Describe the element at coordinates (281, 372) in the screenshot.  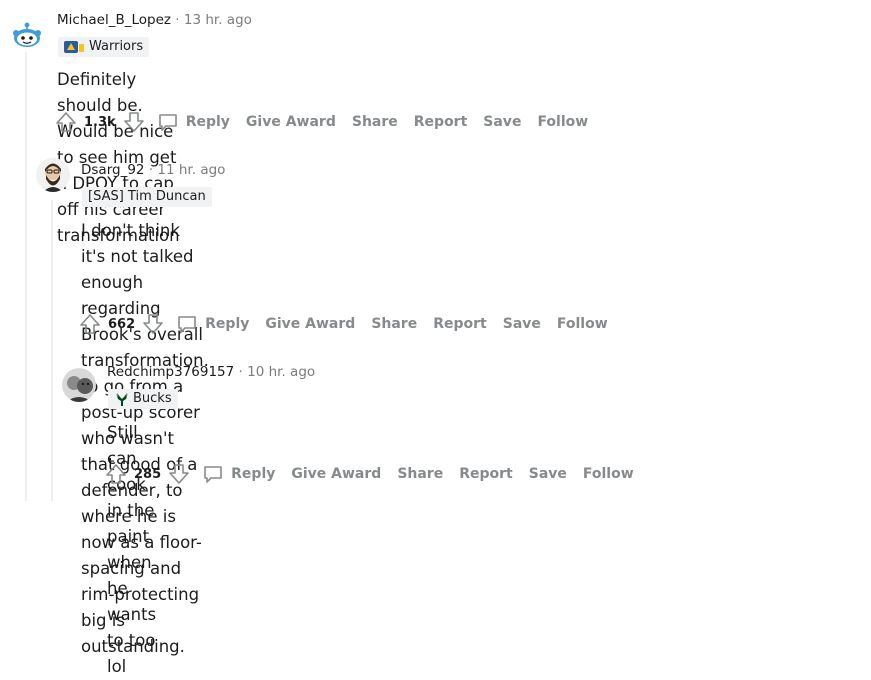
I see `timestamp: 10 hr. ago` at that location.